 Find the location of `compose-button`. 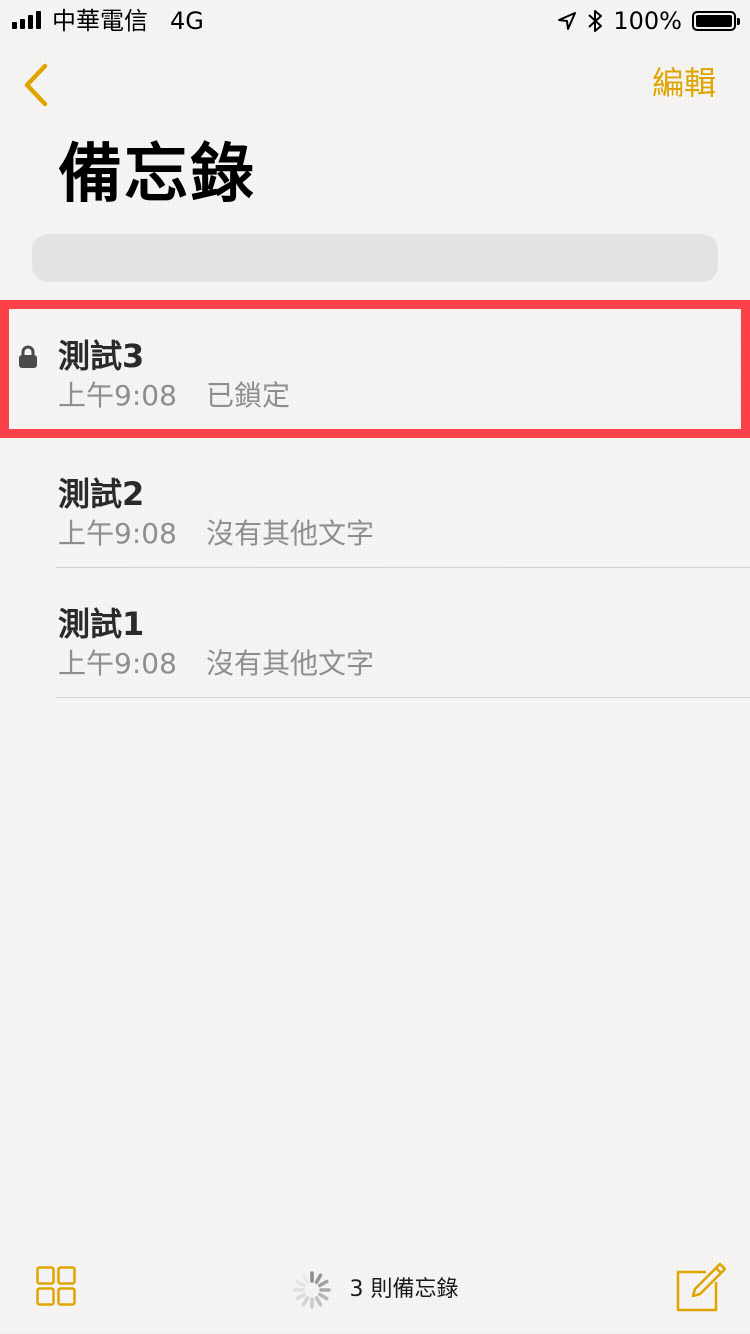

compose-button is located at coordinates (701, 1287).